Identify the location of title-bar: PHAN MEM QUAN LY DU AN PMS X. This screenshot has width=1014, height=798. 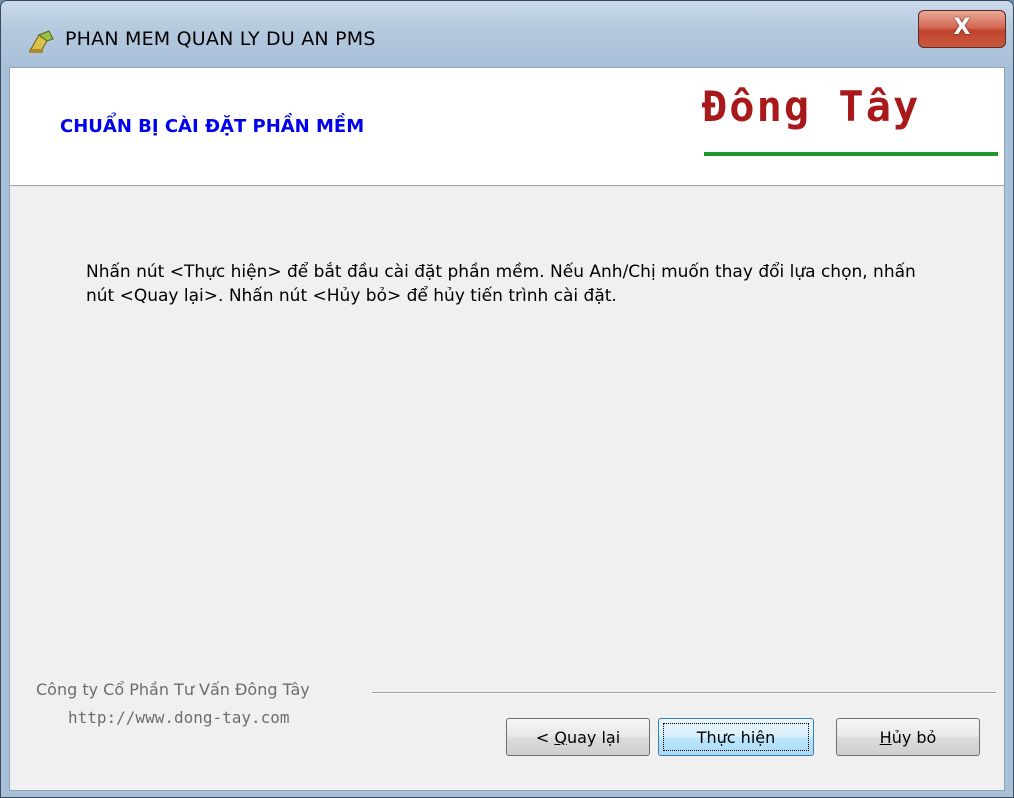
(507, 34).